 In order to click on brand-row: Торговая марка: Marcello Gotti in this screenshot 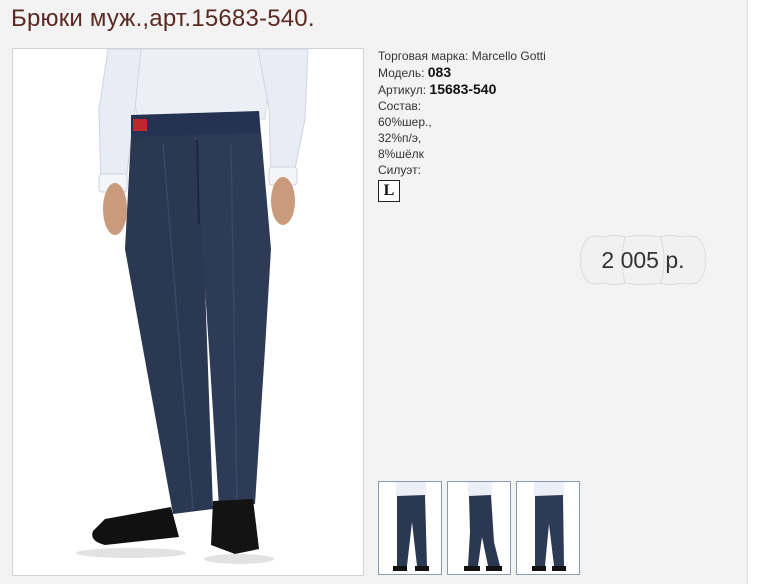, I will do `click(462, 56)`.